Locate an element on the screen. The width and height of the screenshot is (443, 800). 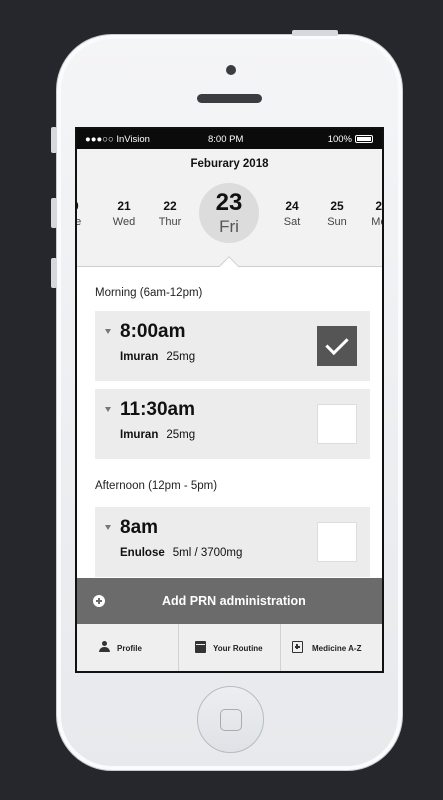
day-item: 20 Tue is located at coordinates (83, 213).